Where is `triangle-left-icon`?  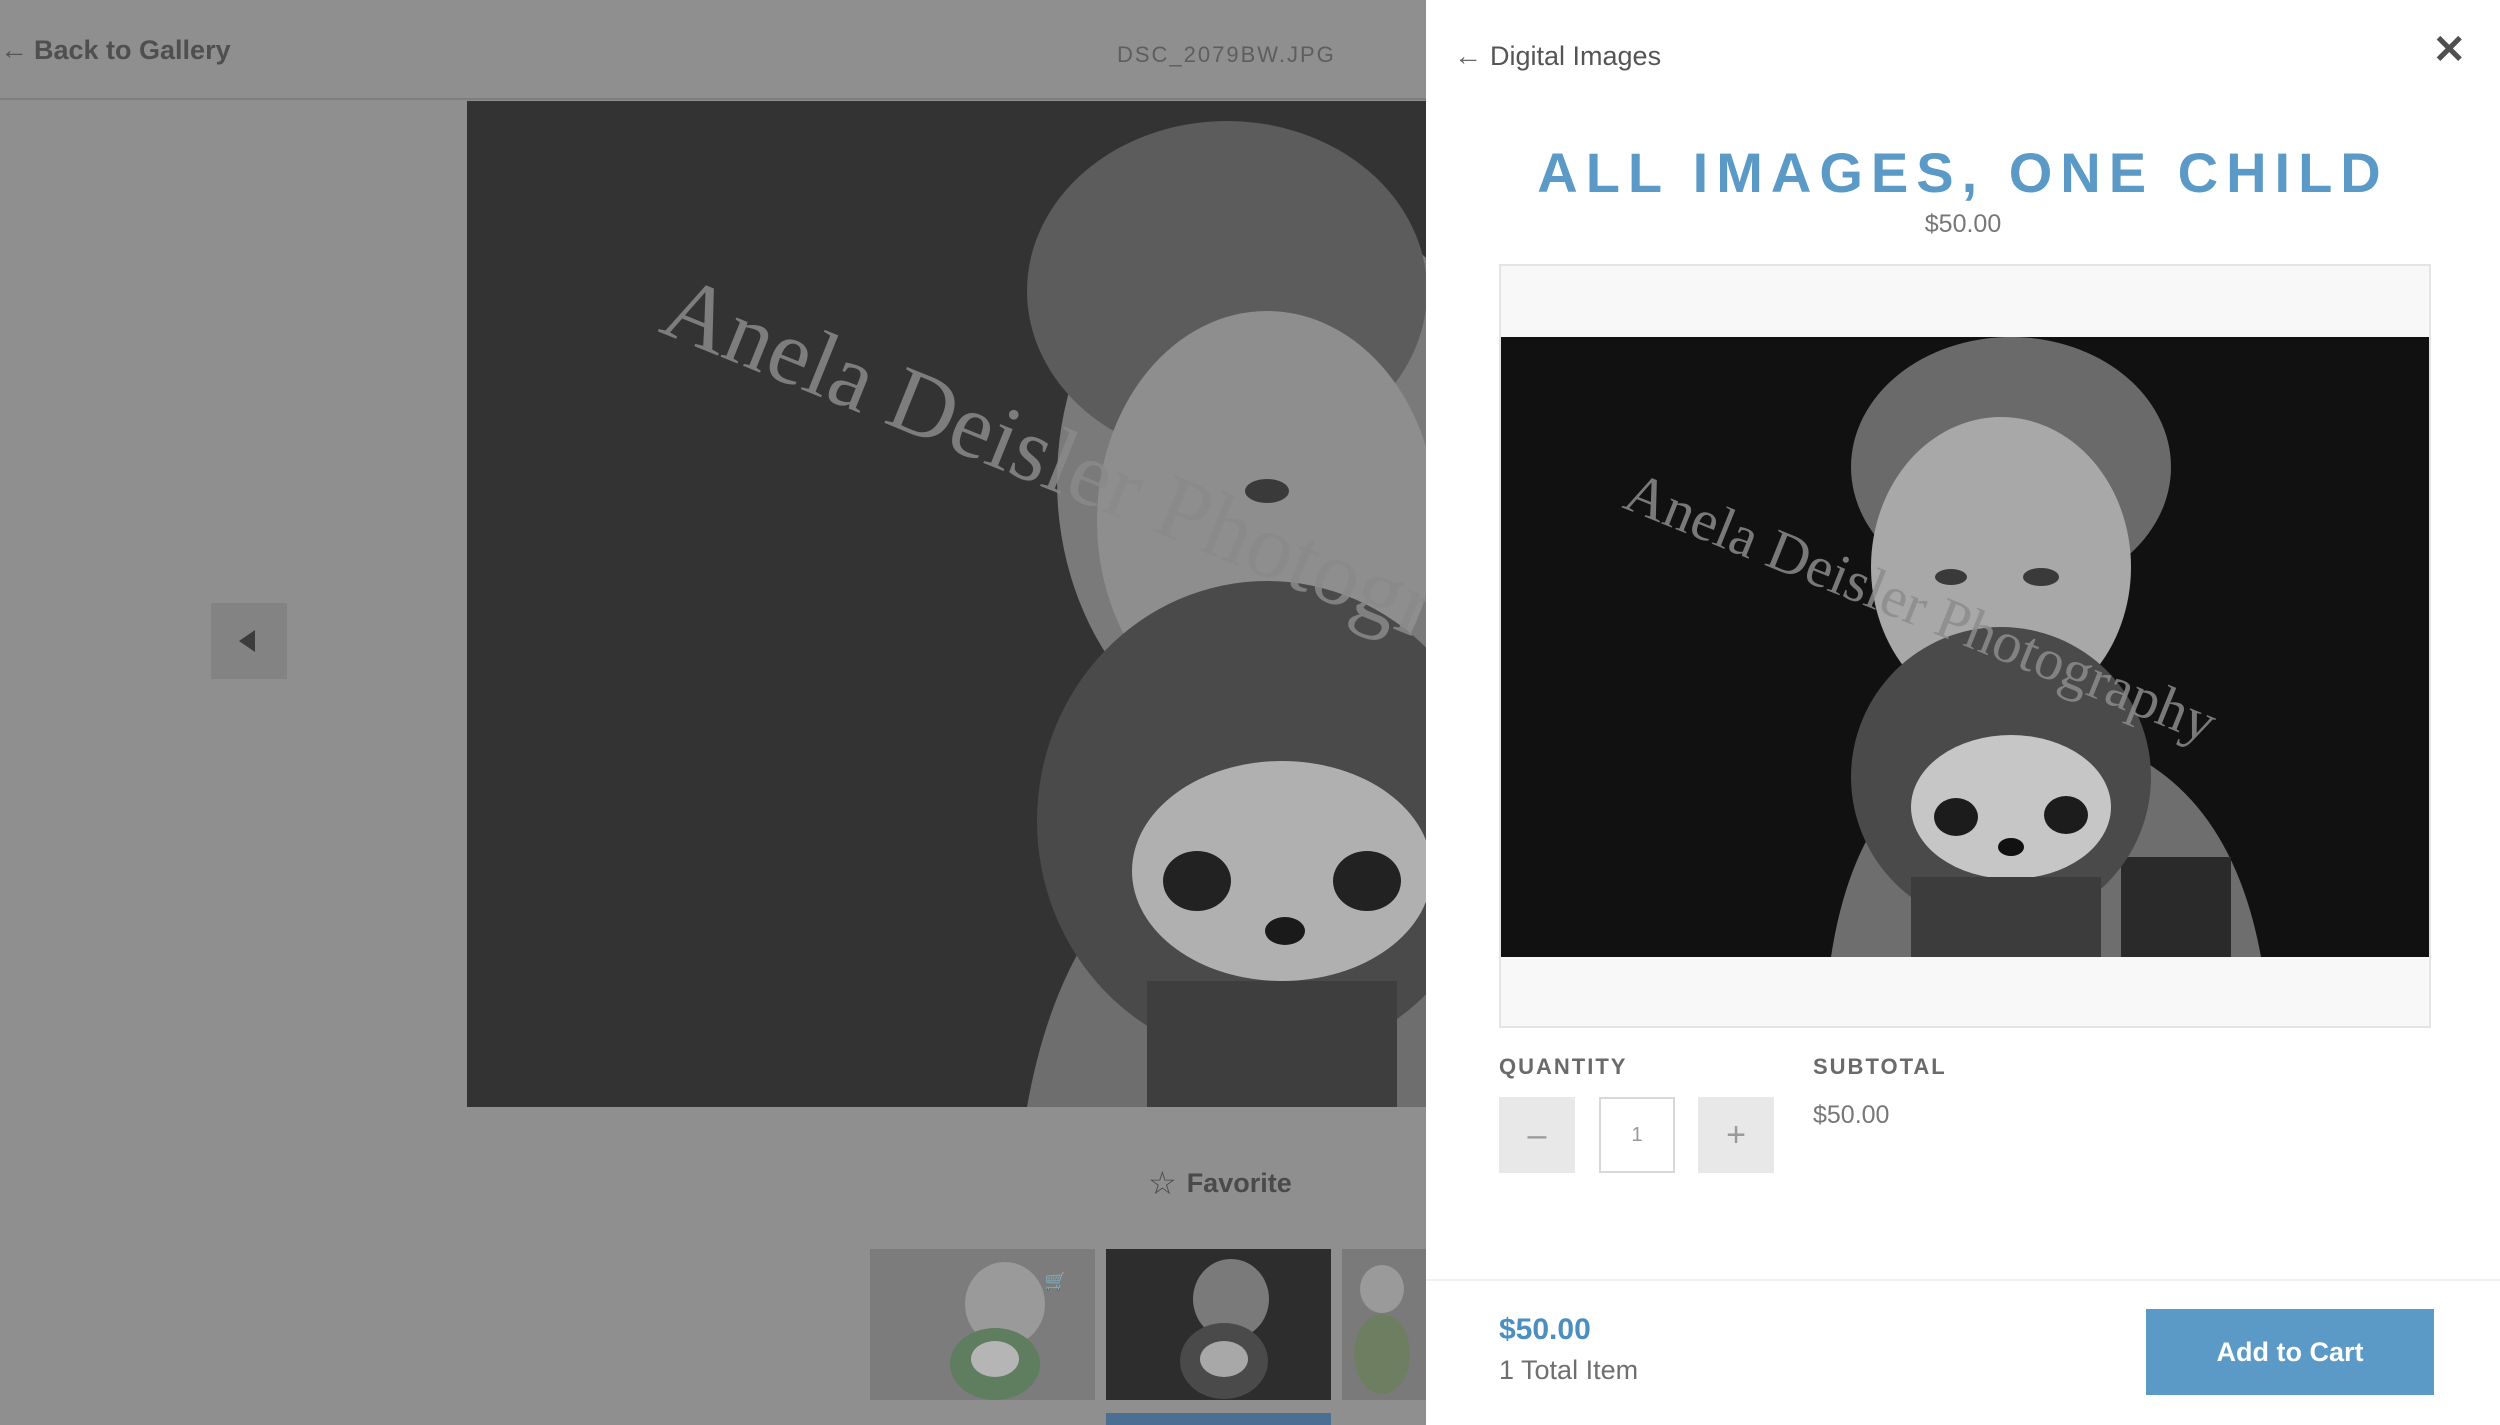 triangle-left-icon is located at coordinates (247, 641).